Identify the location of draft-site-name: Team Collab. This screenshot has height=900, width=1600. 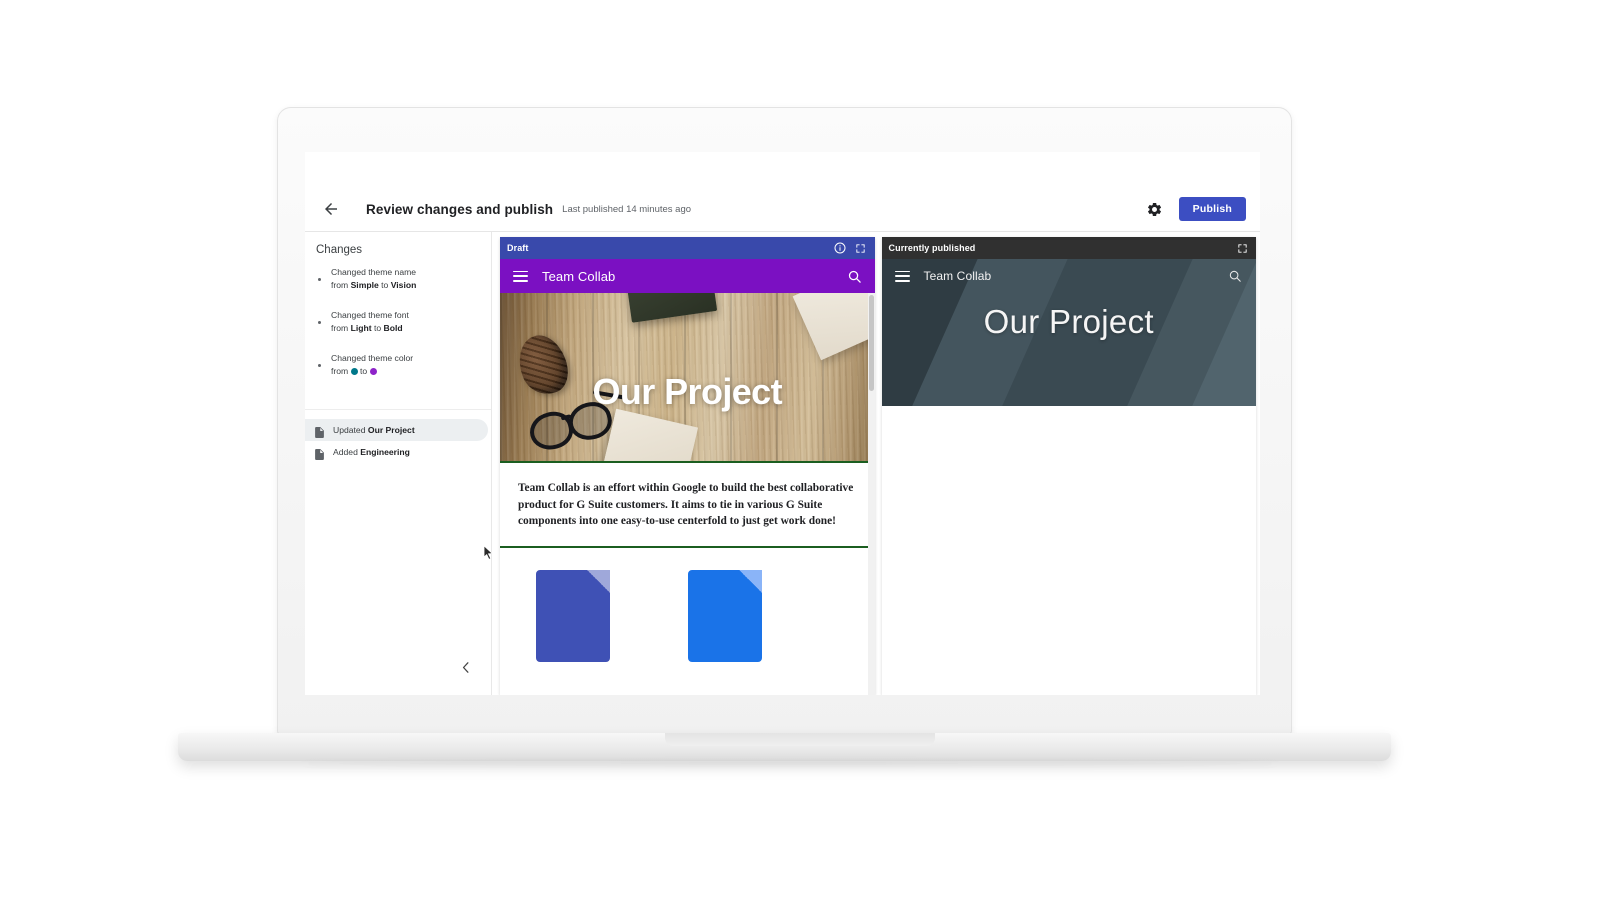
(579, 276).